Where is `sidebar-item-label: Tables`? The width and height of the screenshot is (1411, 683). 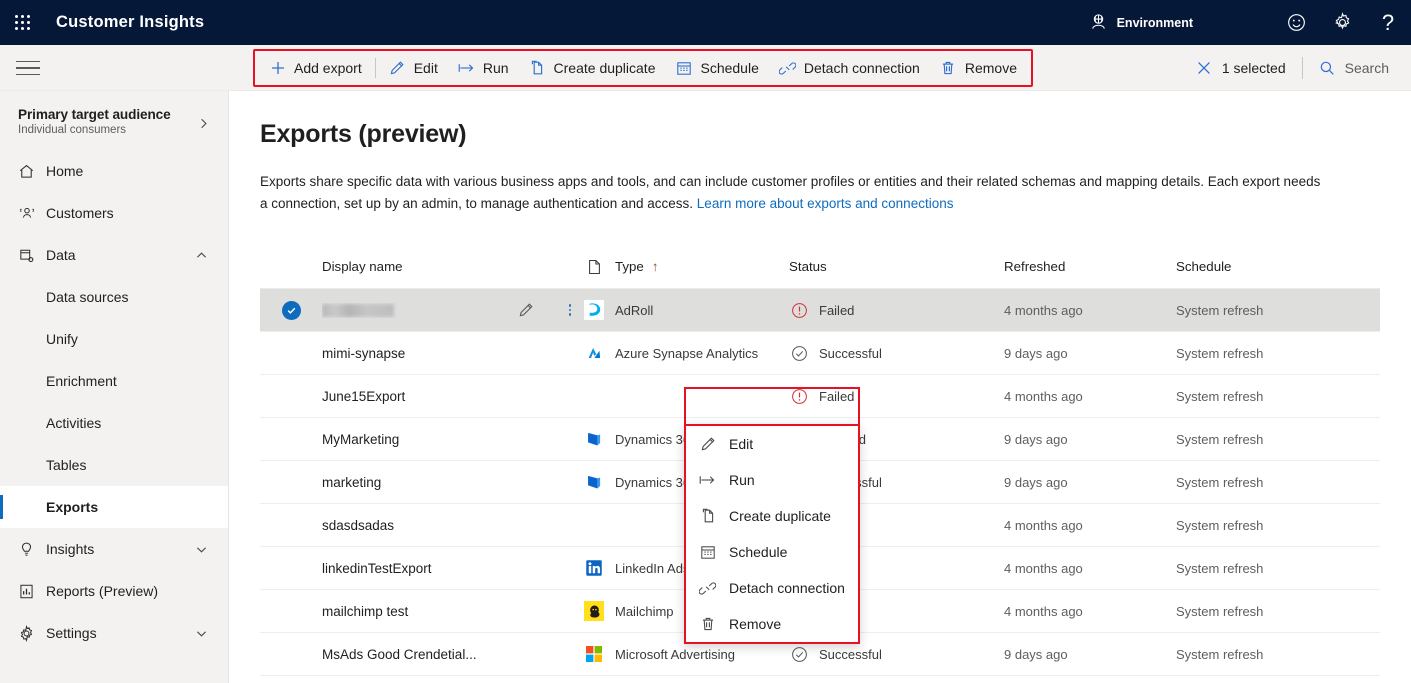 sidebar-item-label: Tables is located at coordinates (66, 465).